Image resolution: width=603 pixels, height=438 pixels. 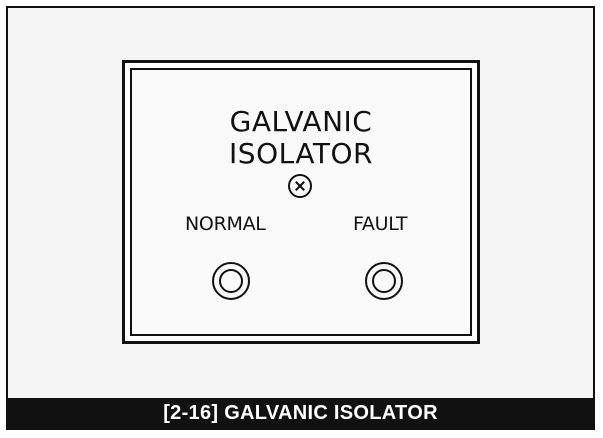 I want to click on figure-caption: [2-16] GALVANIC ISOLATOR, so click(x=300, y=413).